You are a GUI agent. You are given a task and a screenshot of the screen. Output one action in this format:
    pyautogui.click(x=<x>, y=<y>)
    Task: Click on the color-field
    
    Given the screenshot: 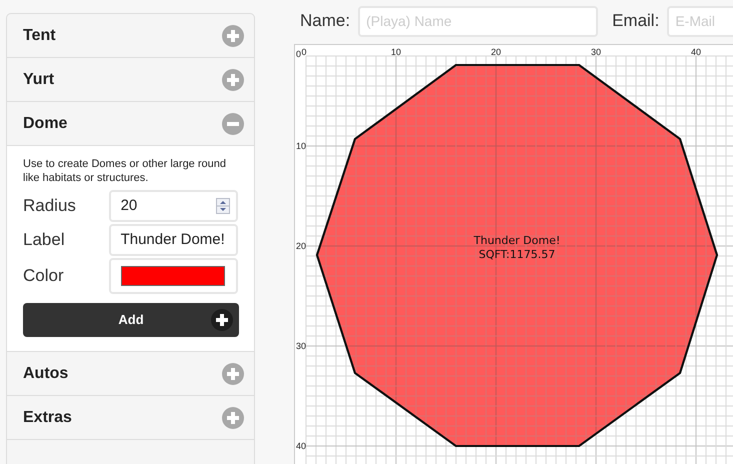 What is the action you would take?
    pyautogui.click(x=173, y=276)
    